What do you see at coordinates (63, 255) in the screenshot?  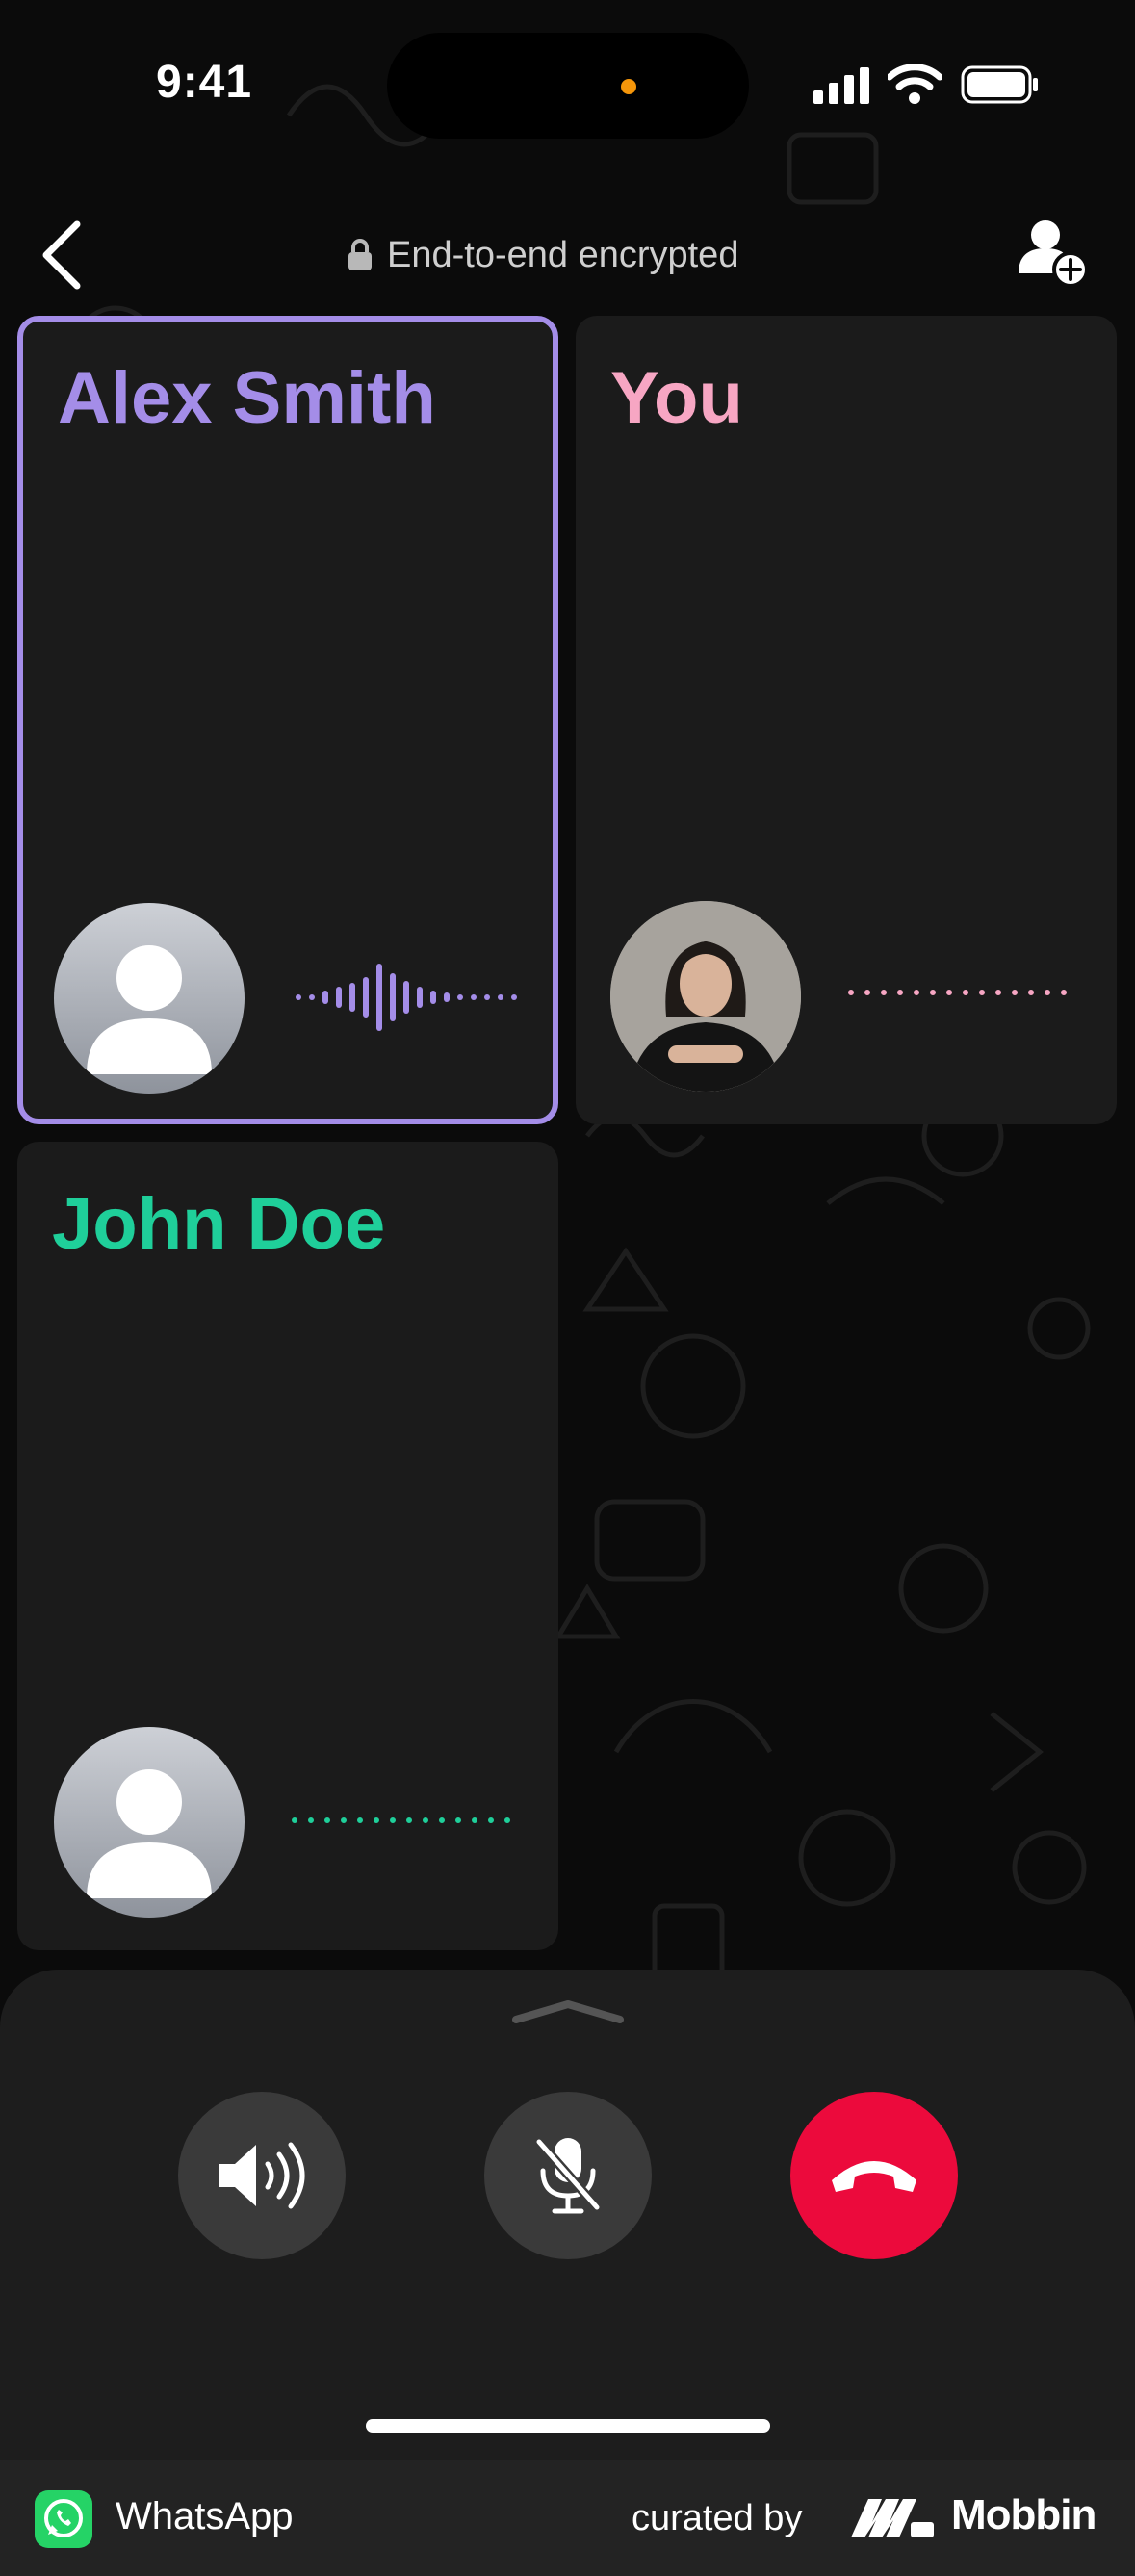 I see `chevron-left-icon` at bounding box center [63, 255].